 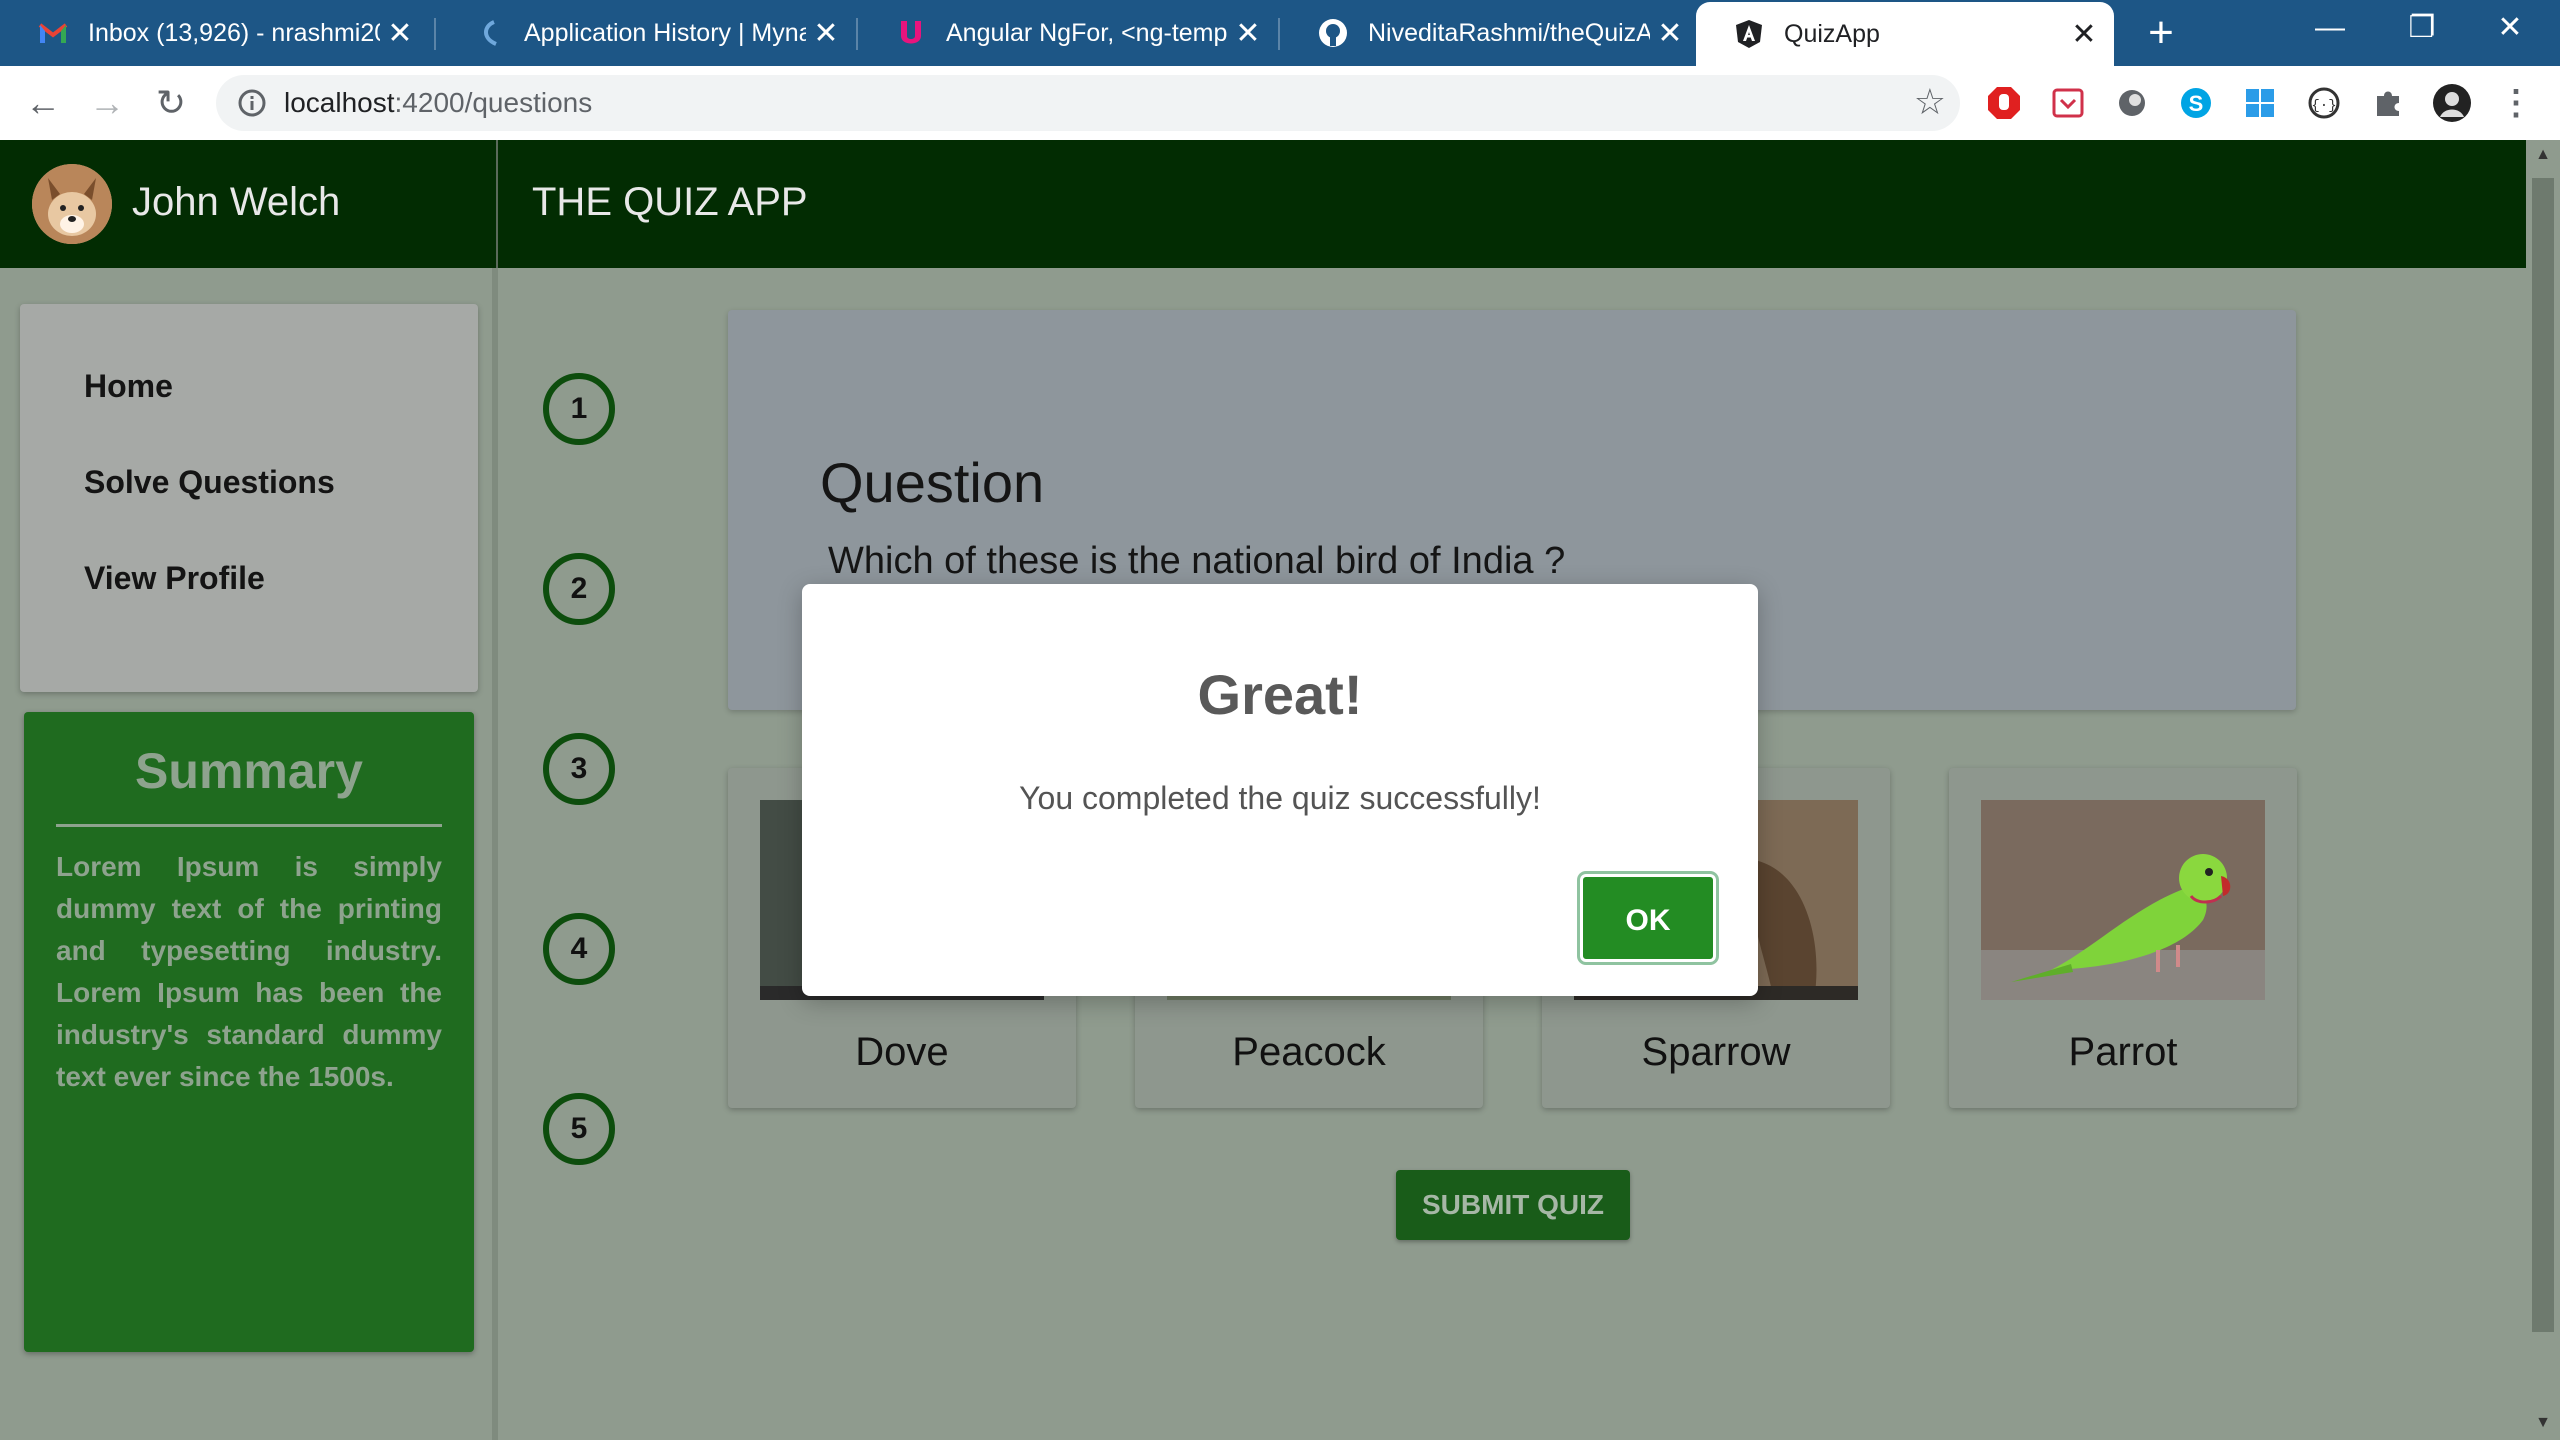 What do you see at coordinates (1513, 1205) in the screenshot?
I see `submit-quiz-button: SUBMIT QUIZ` at bounding box center [1513, 1205].